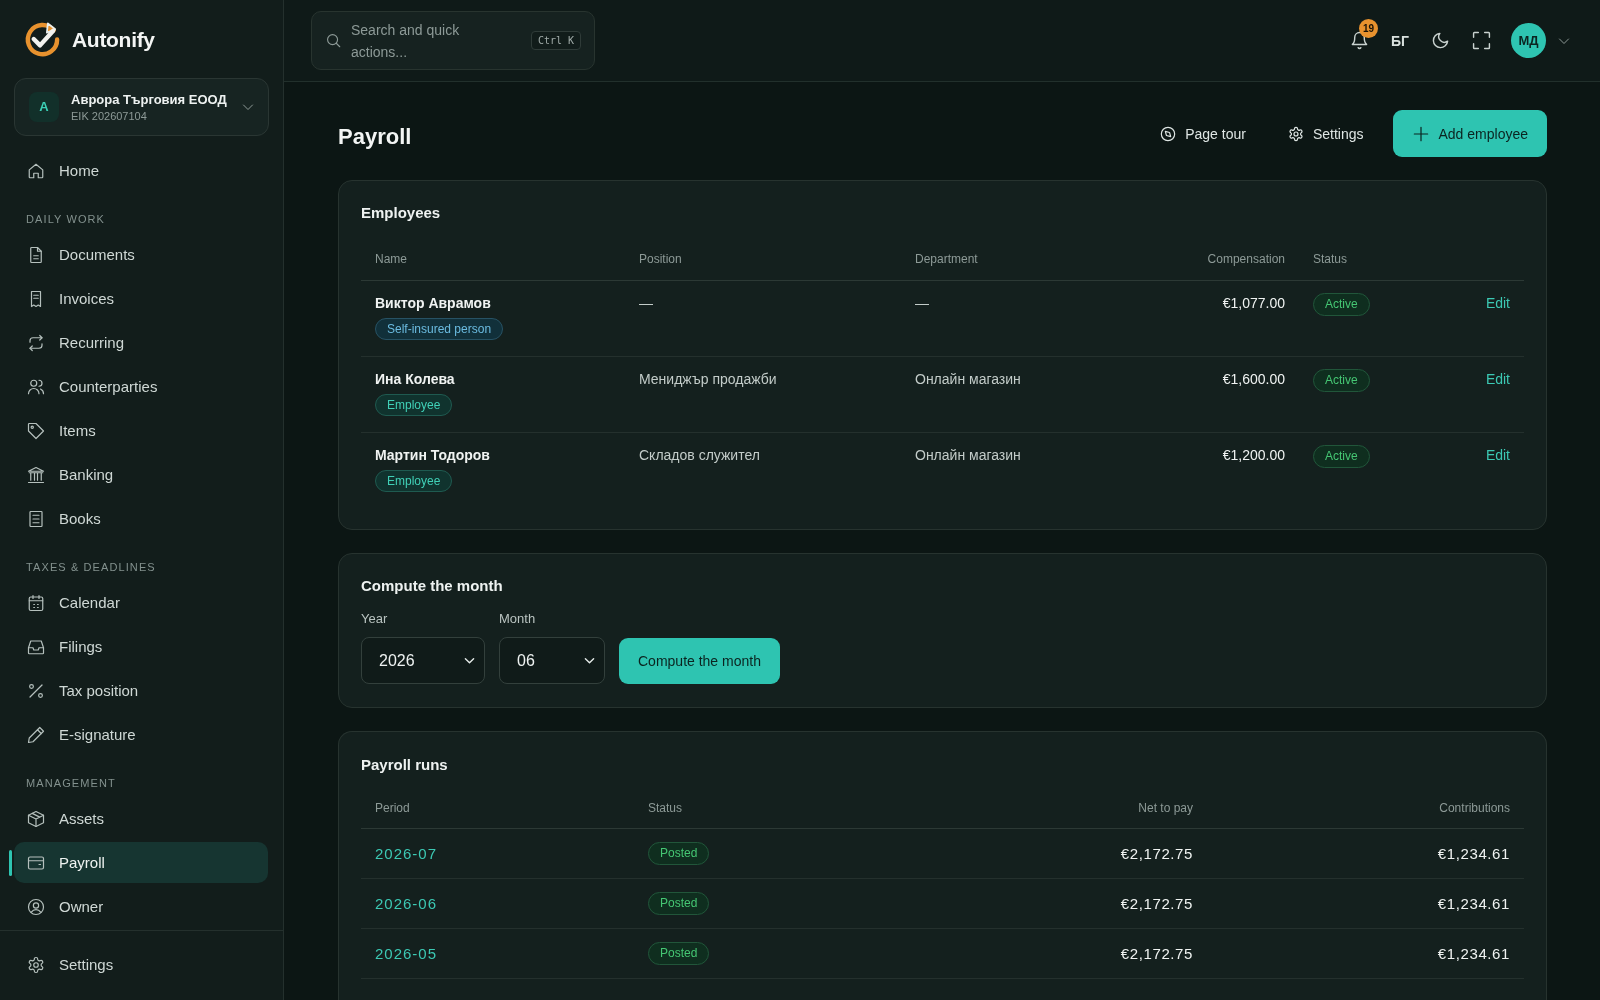 Image resolution: width=1600 pixels, height=1000 pixels. I want to click on column-header: Compensation, so click(1246, 259).